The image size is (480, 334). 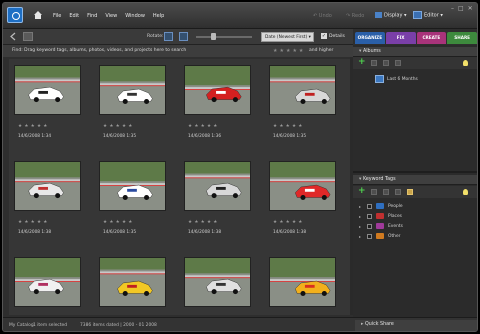 What do you see at coordinates (410, 192) in the screenshot?
I see `tag-icon` at bounding box center [410, 192].